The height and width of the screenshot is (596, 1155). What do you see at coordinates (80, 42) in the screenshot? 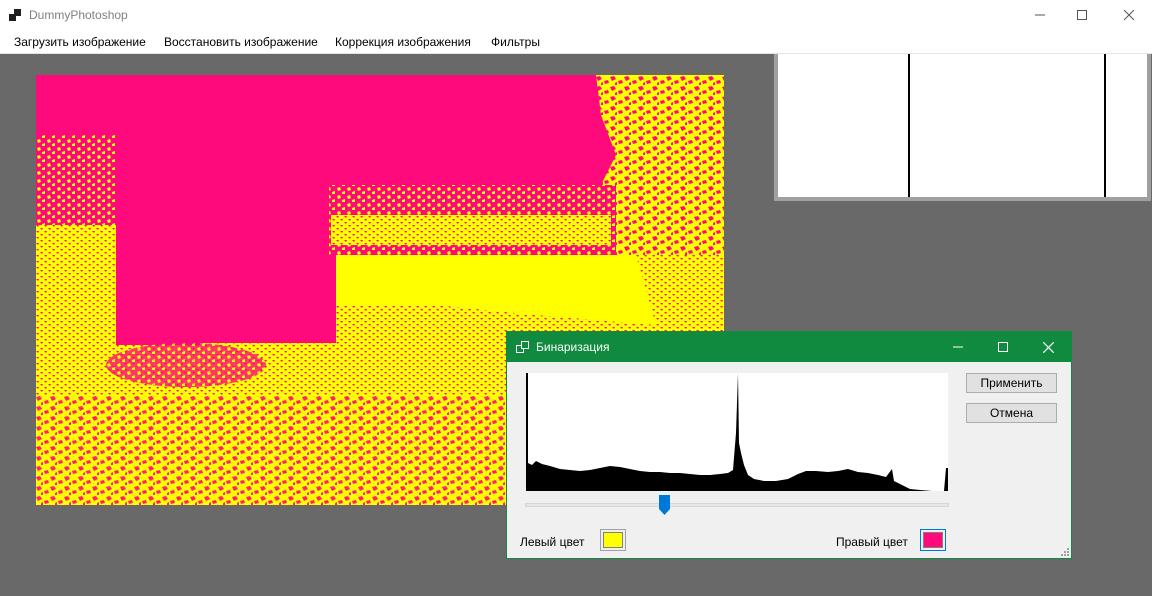
I see `menu-load-image: Загрузить изображение` at bounding box center [80, 42].